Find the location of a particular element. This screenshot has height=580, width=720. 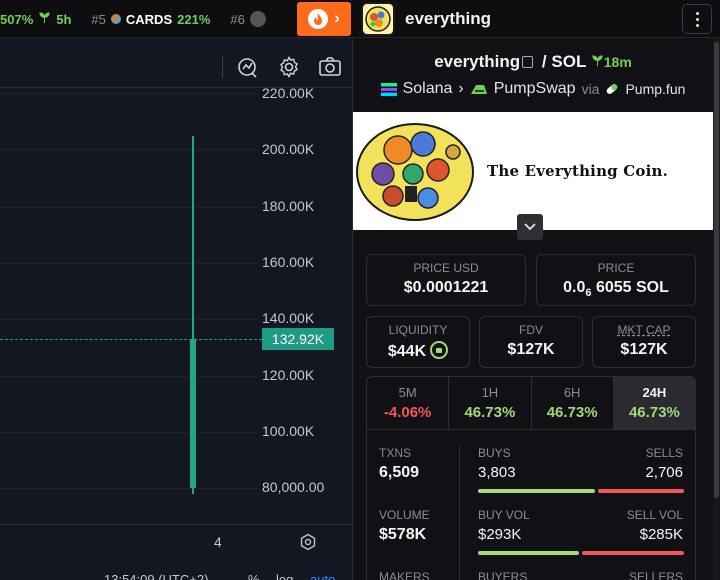

fdv-label: FDV is located at coordinates (531, 330).